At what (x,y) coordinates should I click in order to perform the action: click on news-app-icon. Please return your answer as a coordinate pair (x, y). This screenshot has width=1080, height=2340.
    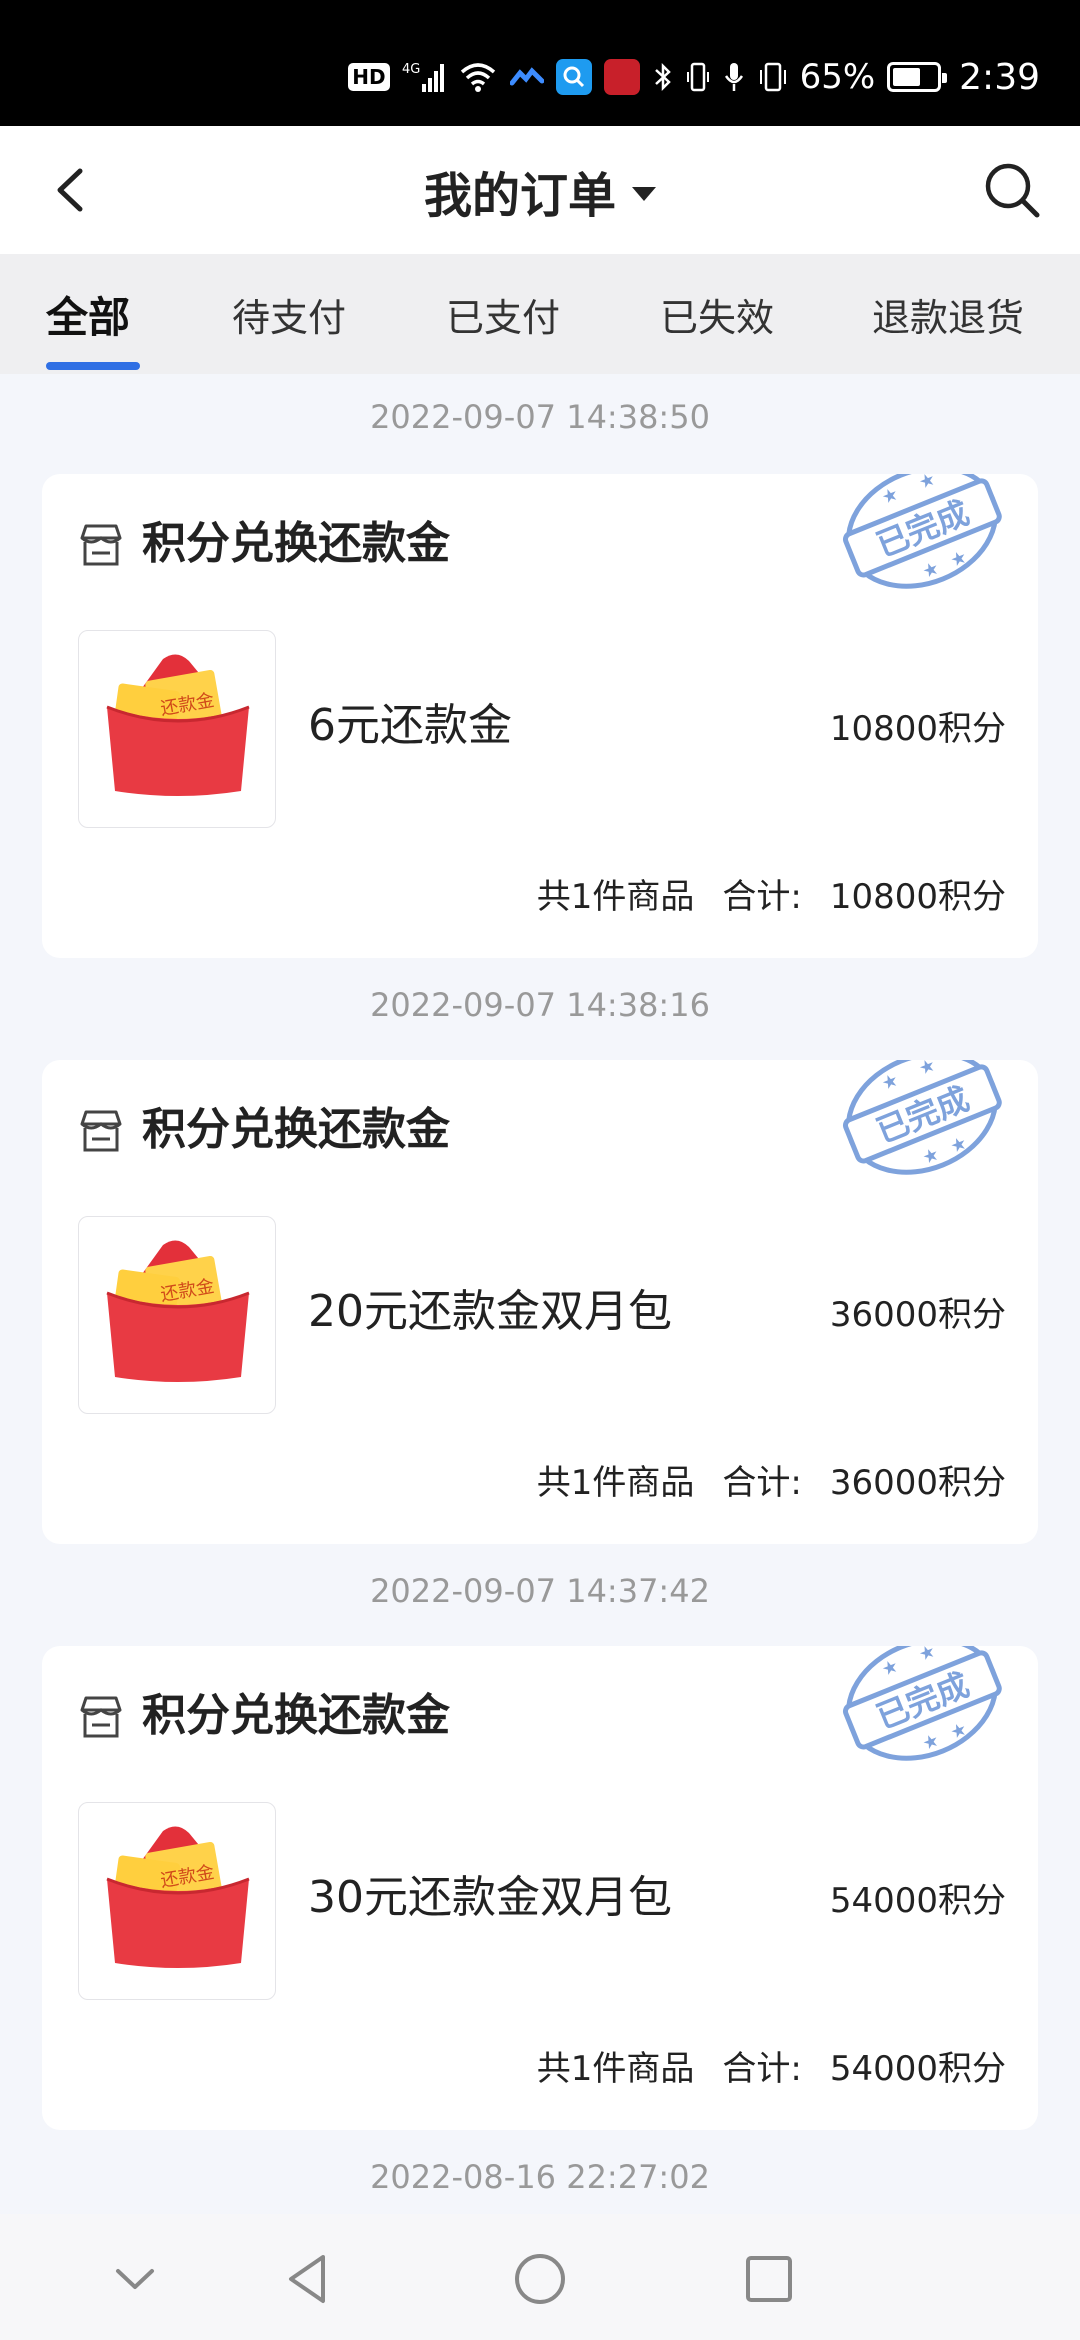
    Looking at the image, I should click on (621, 77).